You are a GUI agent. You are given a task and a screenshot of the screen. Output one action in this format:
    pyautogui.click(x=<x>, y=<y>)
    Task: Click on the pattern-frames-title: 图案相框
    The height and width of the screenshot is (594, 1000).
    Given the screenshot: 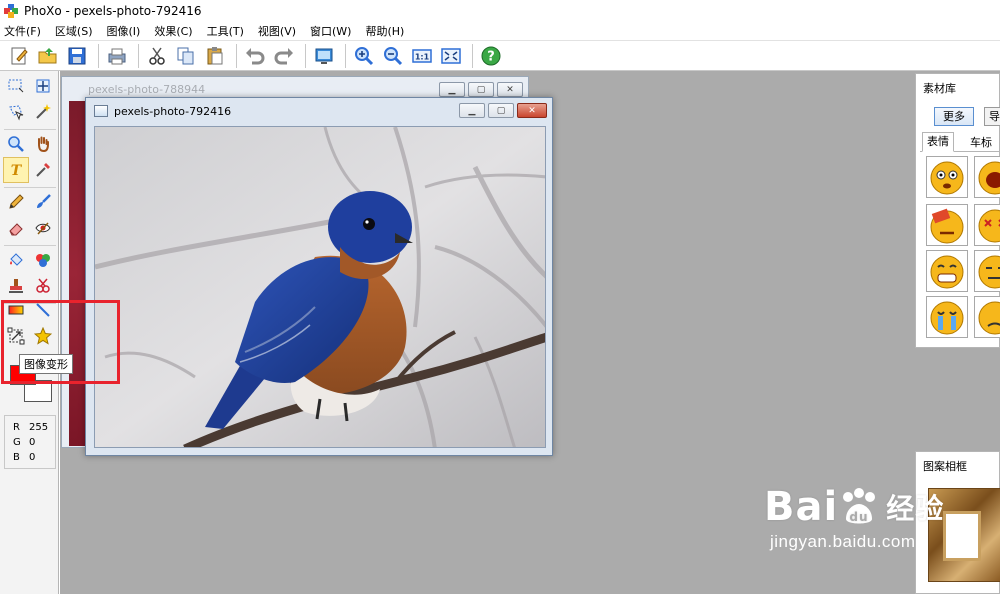 What is the action you would take?
    pyautogui.click(x=945, y=466)
    